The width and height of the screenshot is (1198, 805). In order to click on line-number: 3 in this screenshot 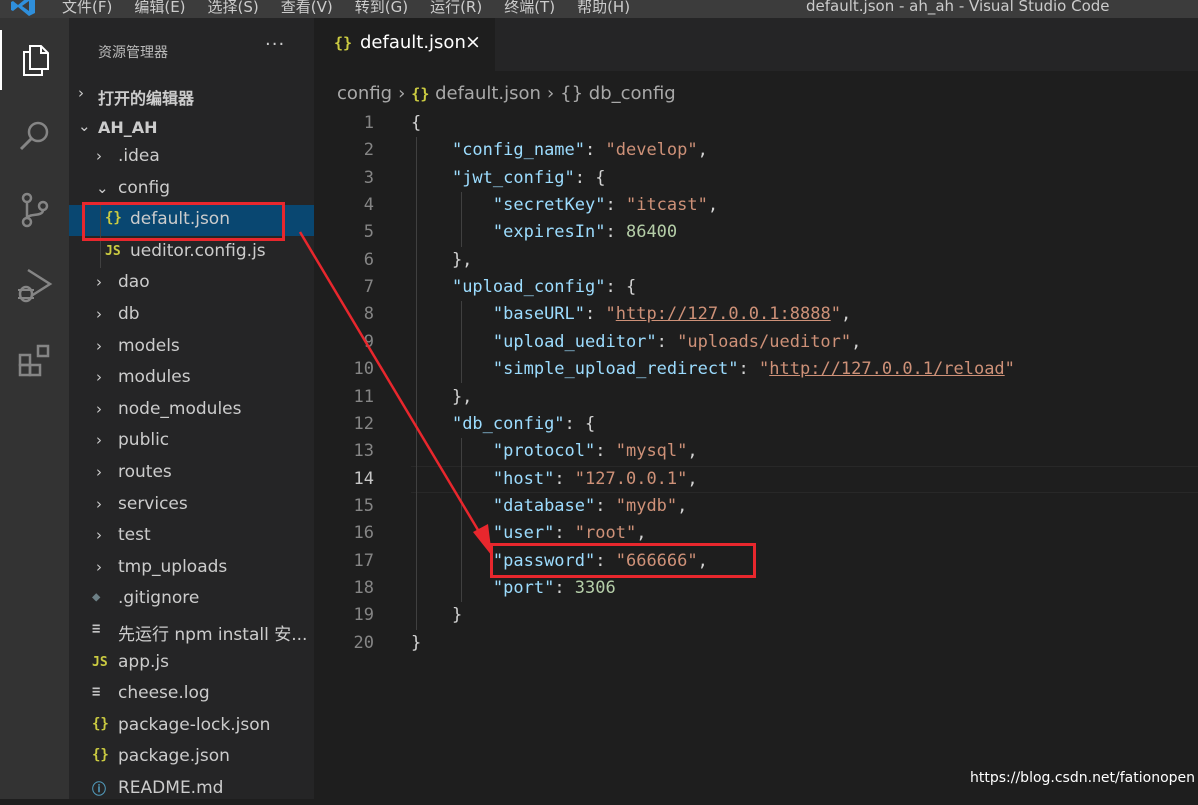, I will do `click(368, 177)`.